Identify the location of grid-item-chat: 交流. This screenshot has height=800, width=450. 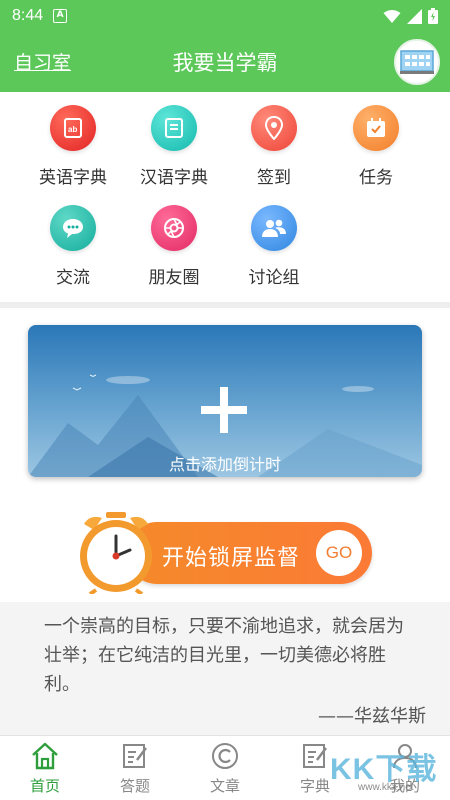
(73, 246).